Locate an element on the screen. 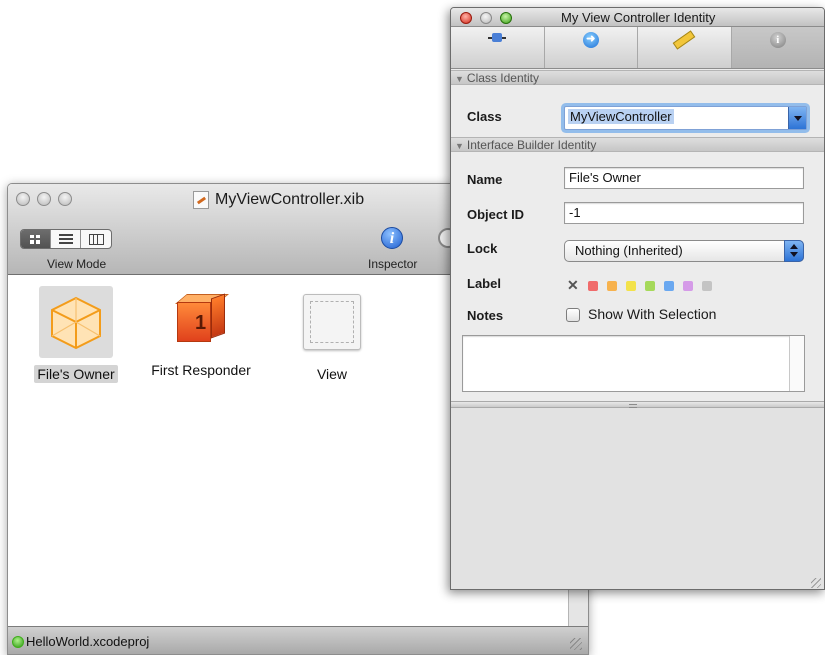 This screenshot has height=655, width=825. object-first-responder: 1 First Responder is located at coordinates (201, 334).